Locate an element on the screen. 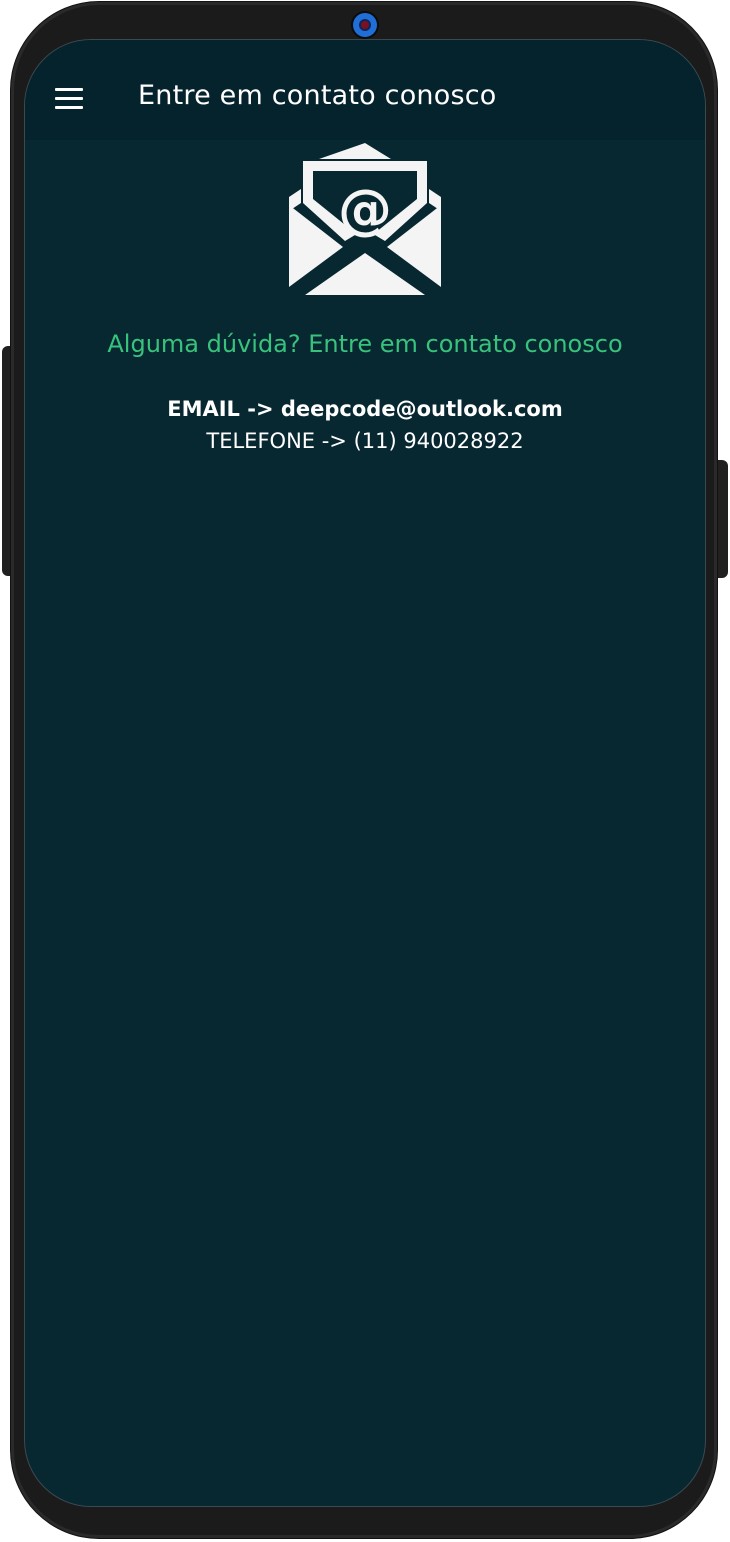  app-bar: Entre em contato conosco is located at coordinates (365, 90).